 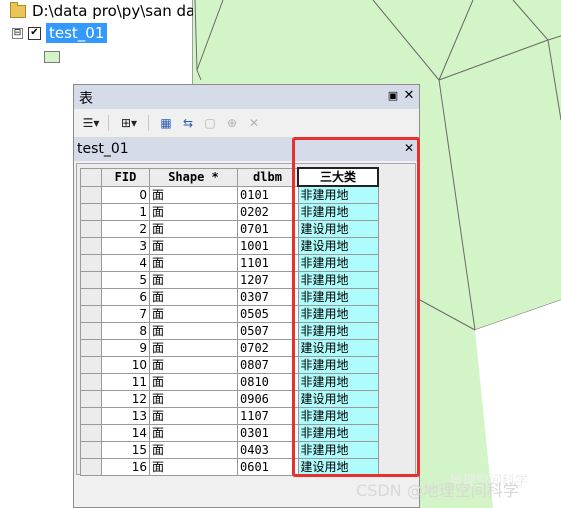 What do you see at coordinates (393, 96) in the screenshot?
I see `pin-icon: ▣` at bounding box center [393, 96].